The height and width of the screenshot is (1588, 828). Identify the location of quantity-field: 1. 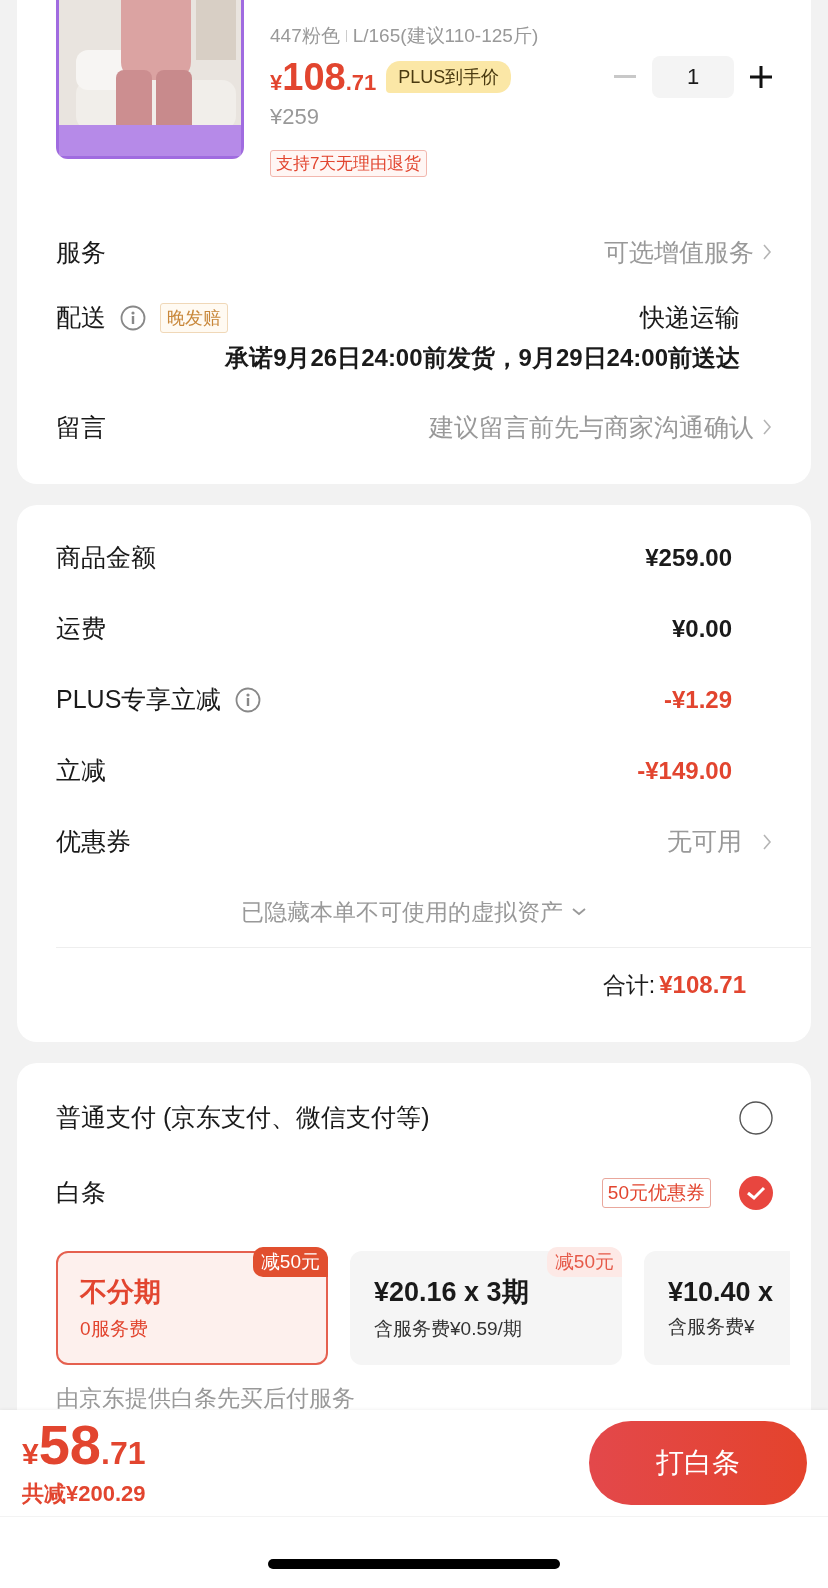
(693, 77).